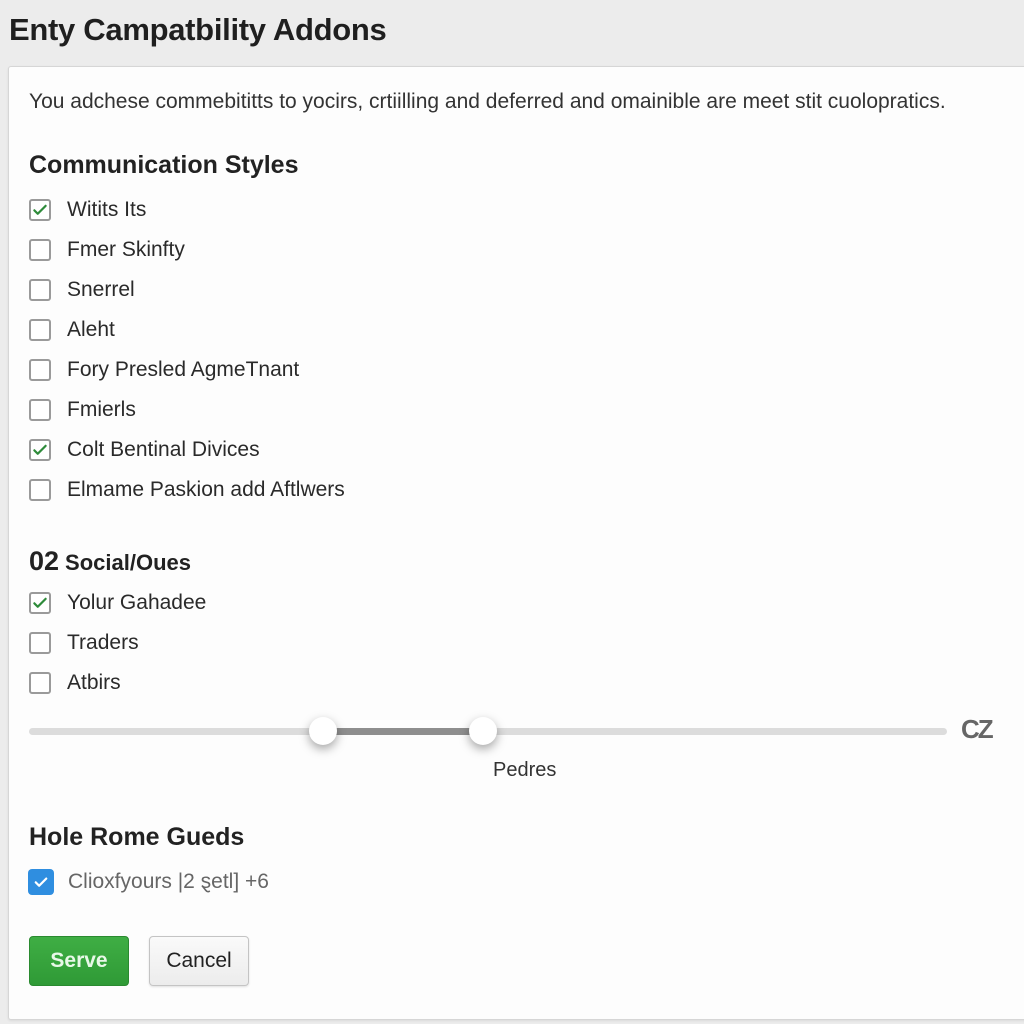 The height and width of the screenshot is (1024, 1024). What do you see at coordinates (483, 731) in the screenshot?
I see `slider-thumb-high` at bounding box center [483, 731].